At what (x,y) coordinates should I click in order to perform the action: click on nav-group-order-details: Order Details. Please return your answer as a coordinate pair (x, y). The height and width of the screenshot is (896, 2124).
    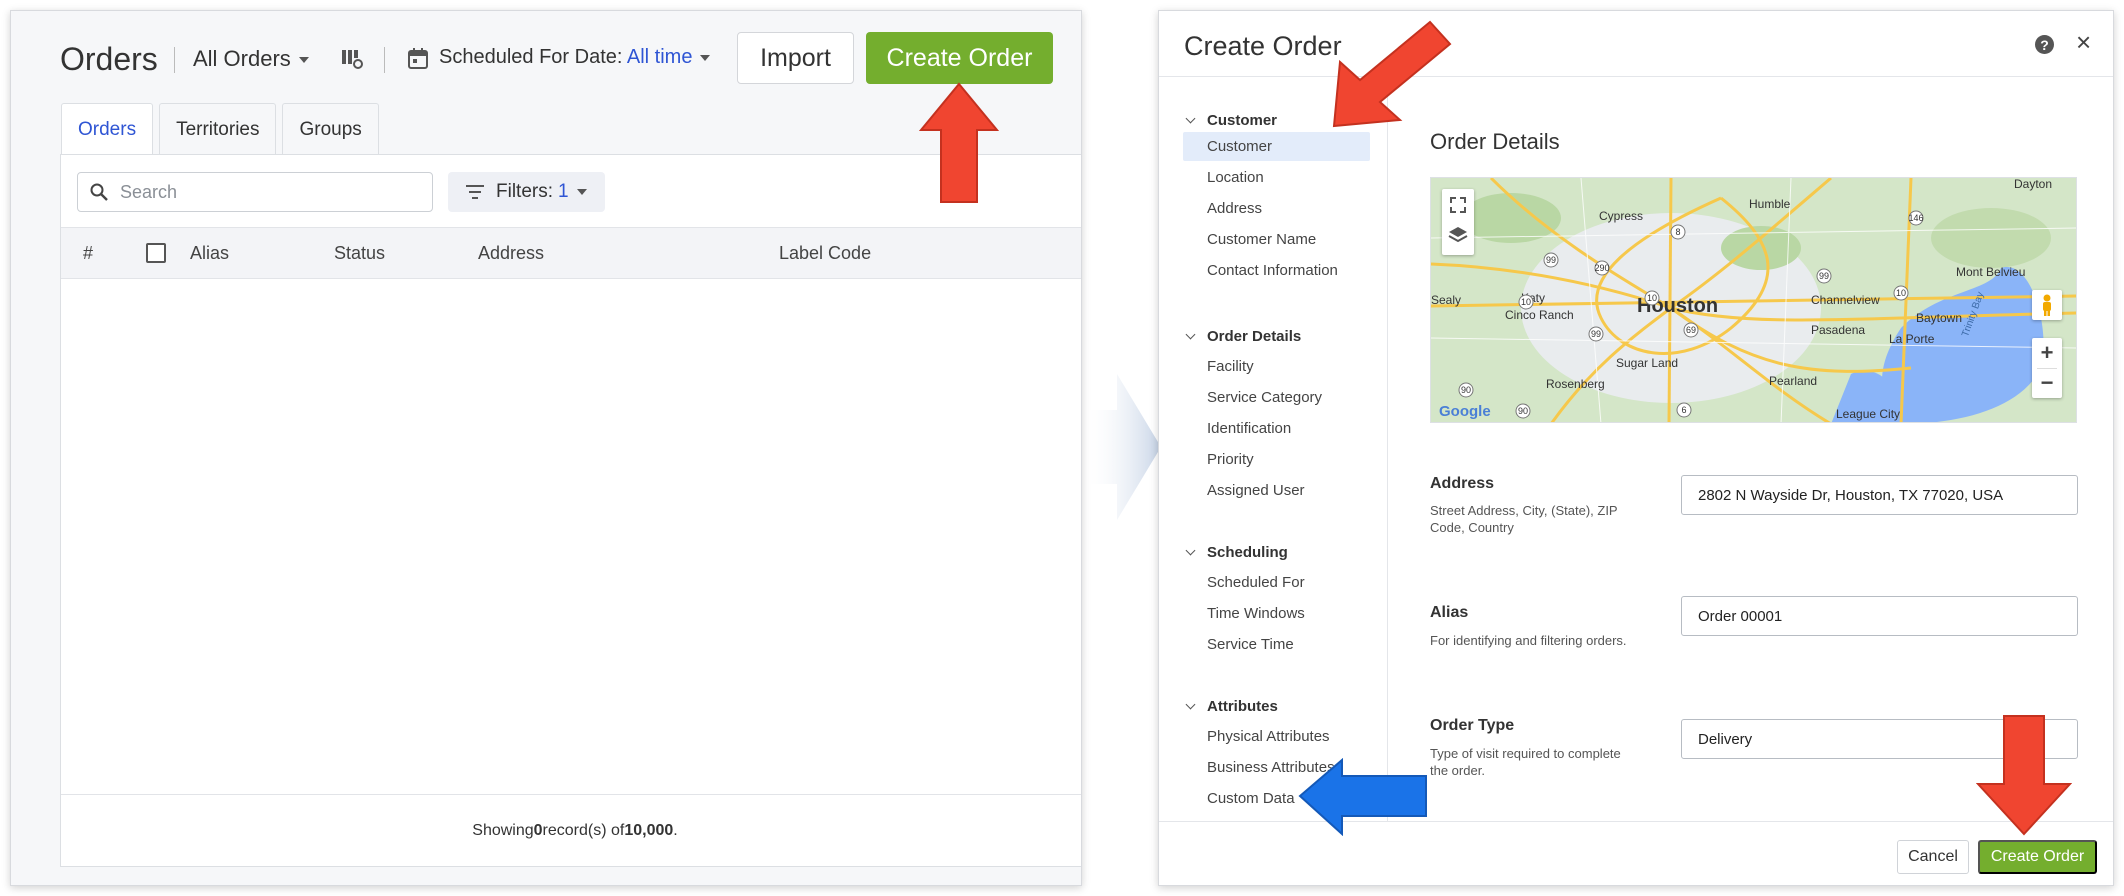
    Looking at the image, I should click on (1243, 336).